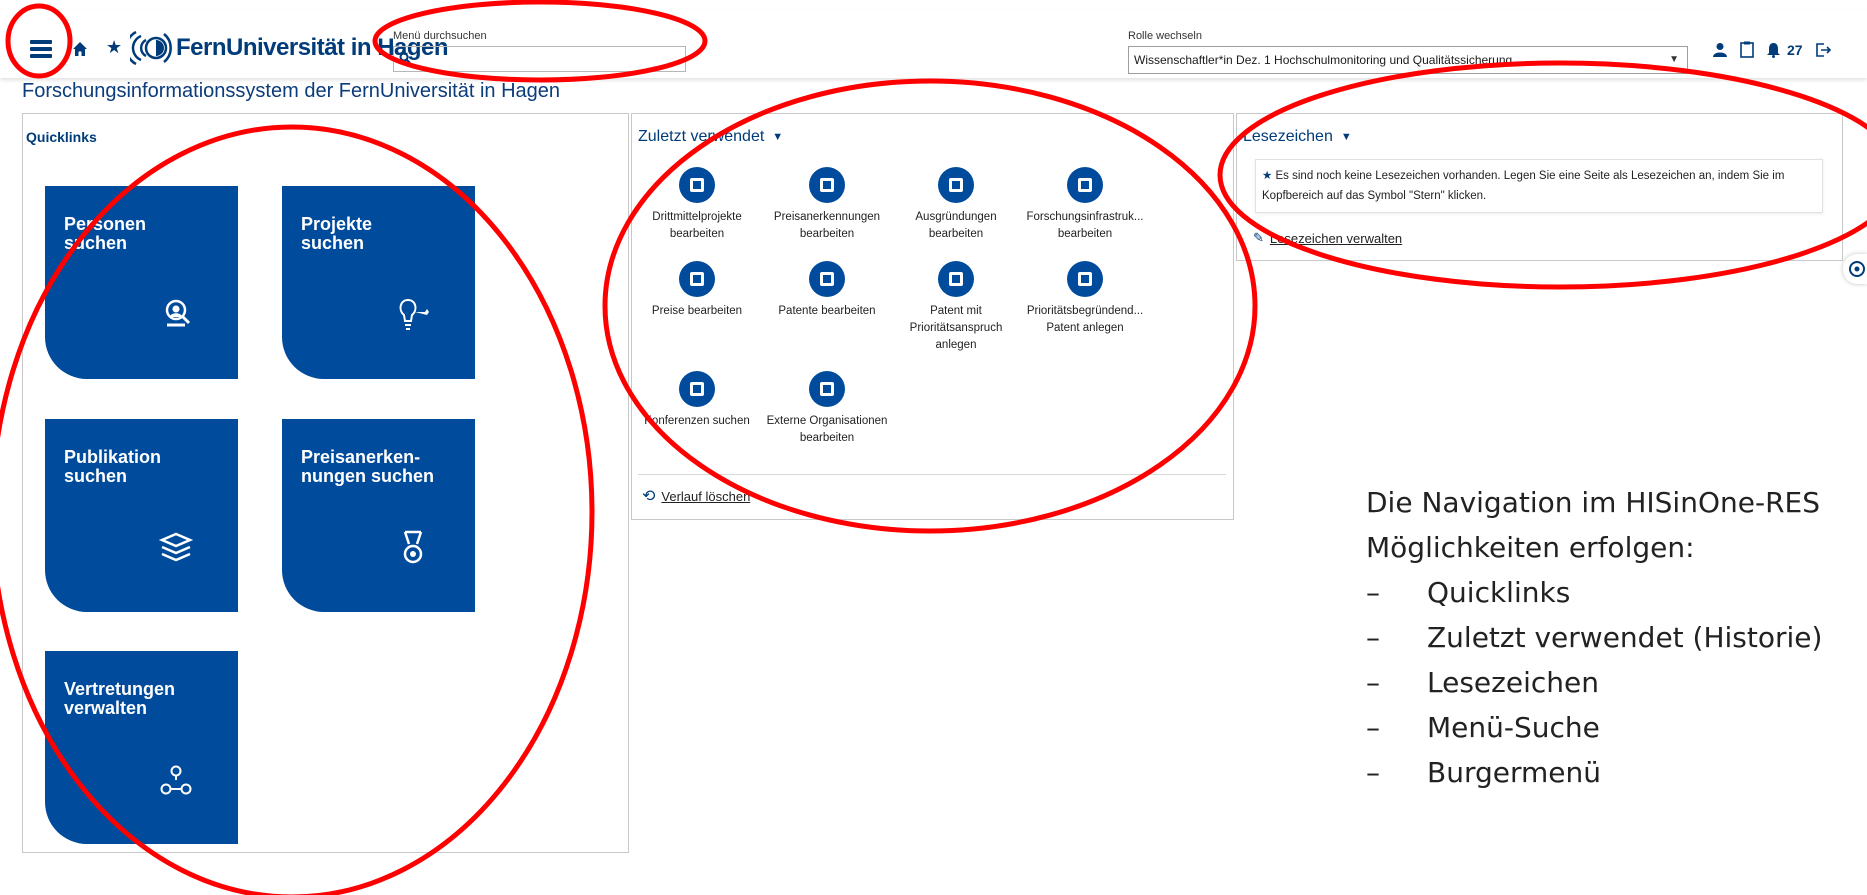 This screenshot has width=1867, height=895. What do you see at coordinates (41, 49) in the screenshot?
I see `burger-menu-icon` at bounding box center [41, 49].